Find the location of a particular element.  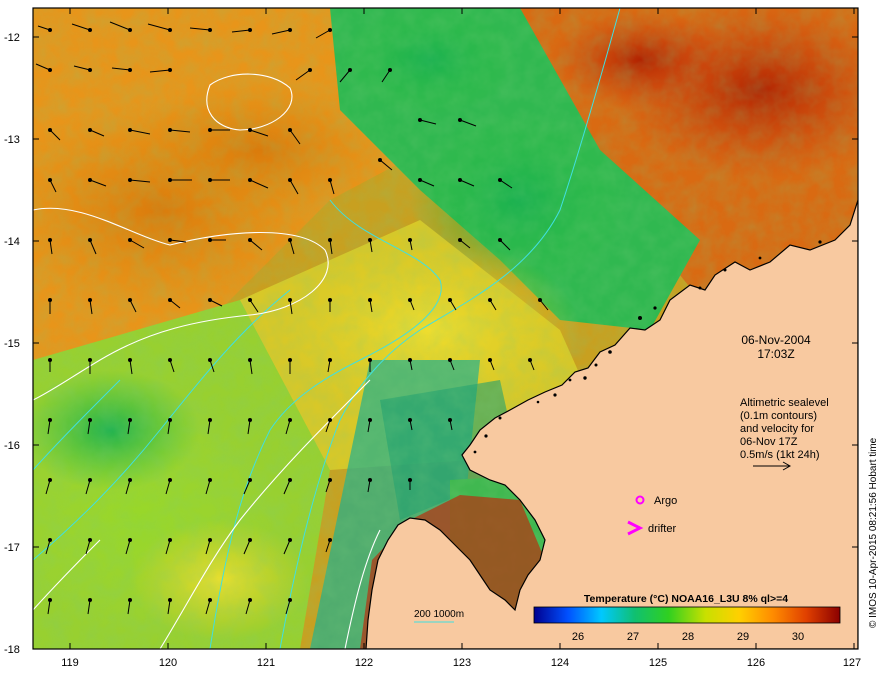

lon-label: 124 is located at coordinates (560, 663).